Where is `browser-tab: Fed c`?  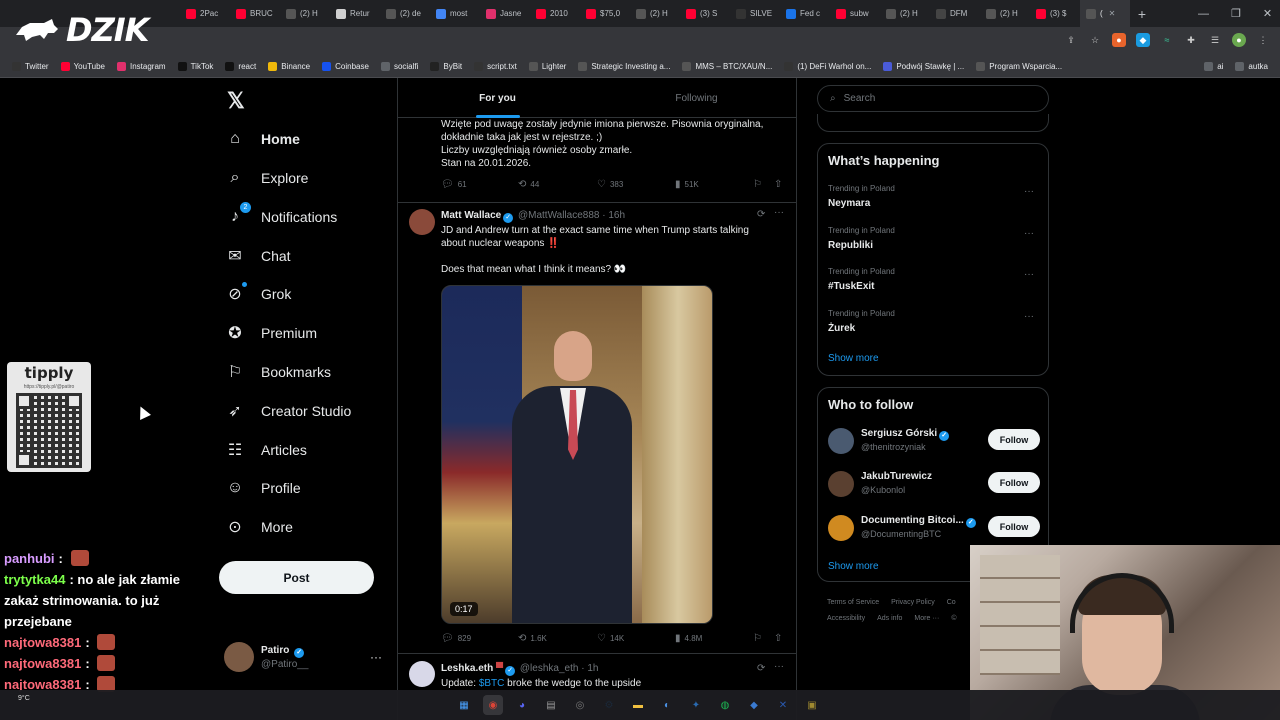 browser-tab: Fed c is located at coordinates (805, 13).